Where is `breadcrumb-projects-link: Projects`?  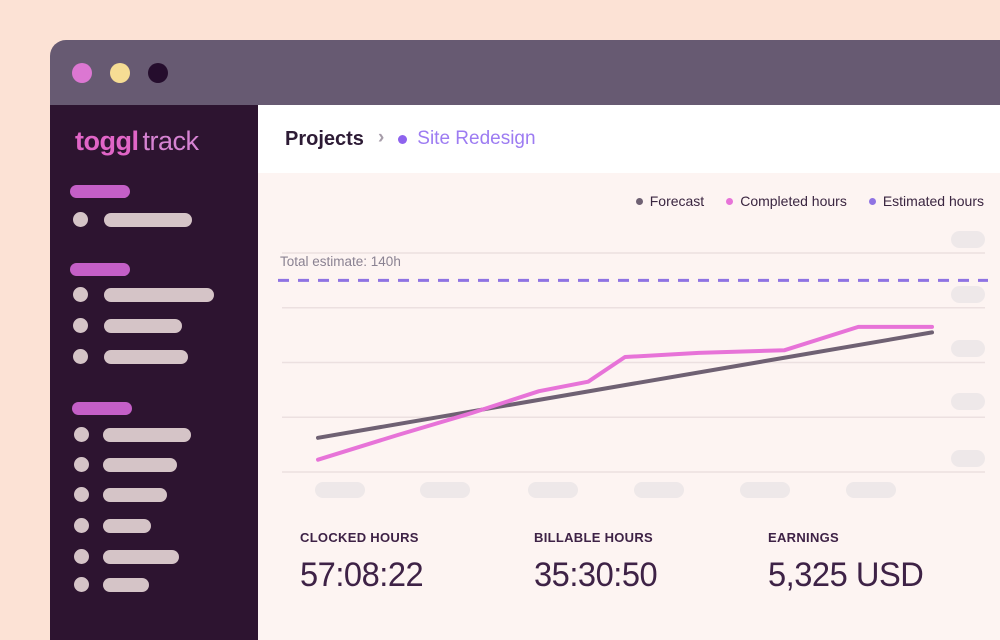 breadcrumb-projects-link: Projects is located at coordinates (324, 139).